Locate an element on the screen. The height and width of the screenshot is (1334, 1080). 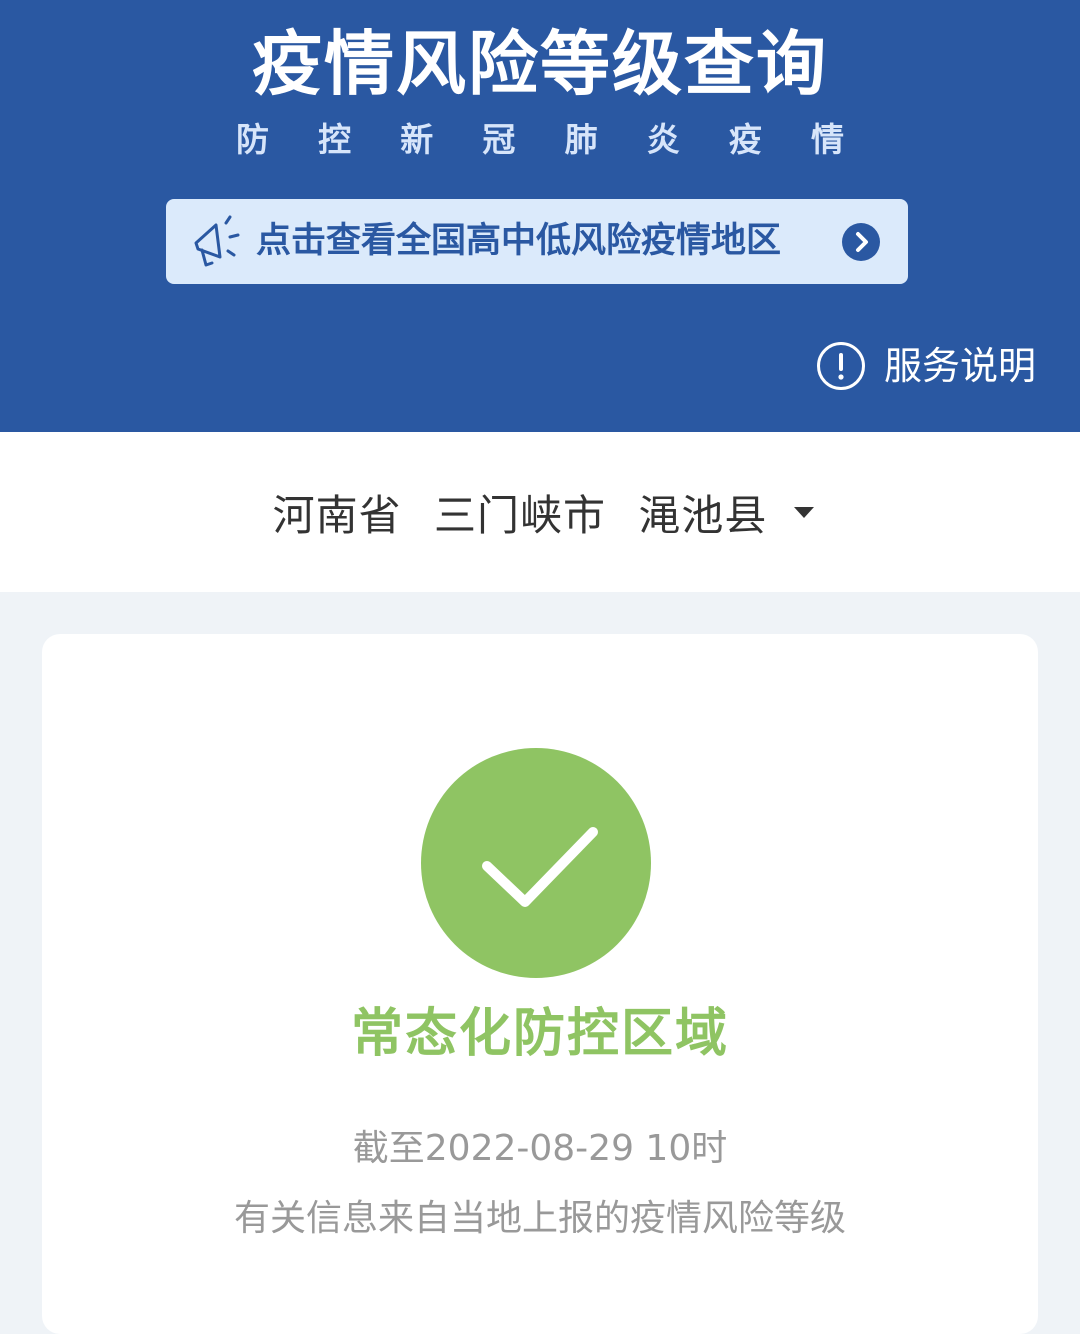
risk-areas-banner: 点击查看全国高中低风险疫情地区 is located at coordinates (537, 241).